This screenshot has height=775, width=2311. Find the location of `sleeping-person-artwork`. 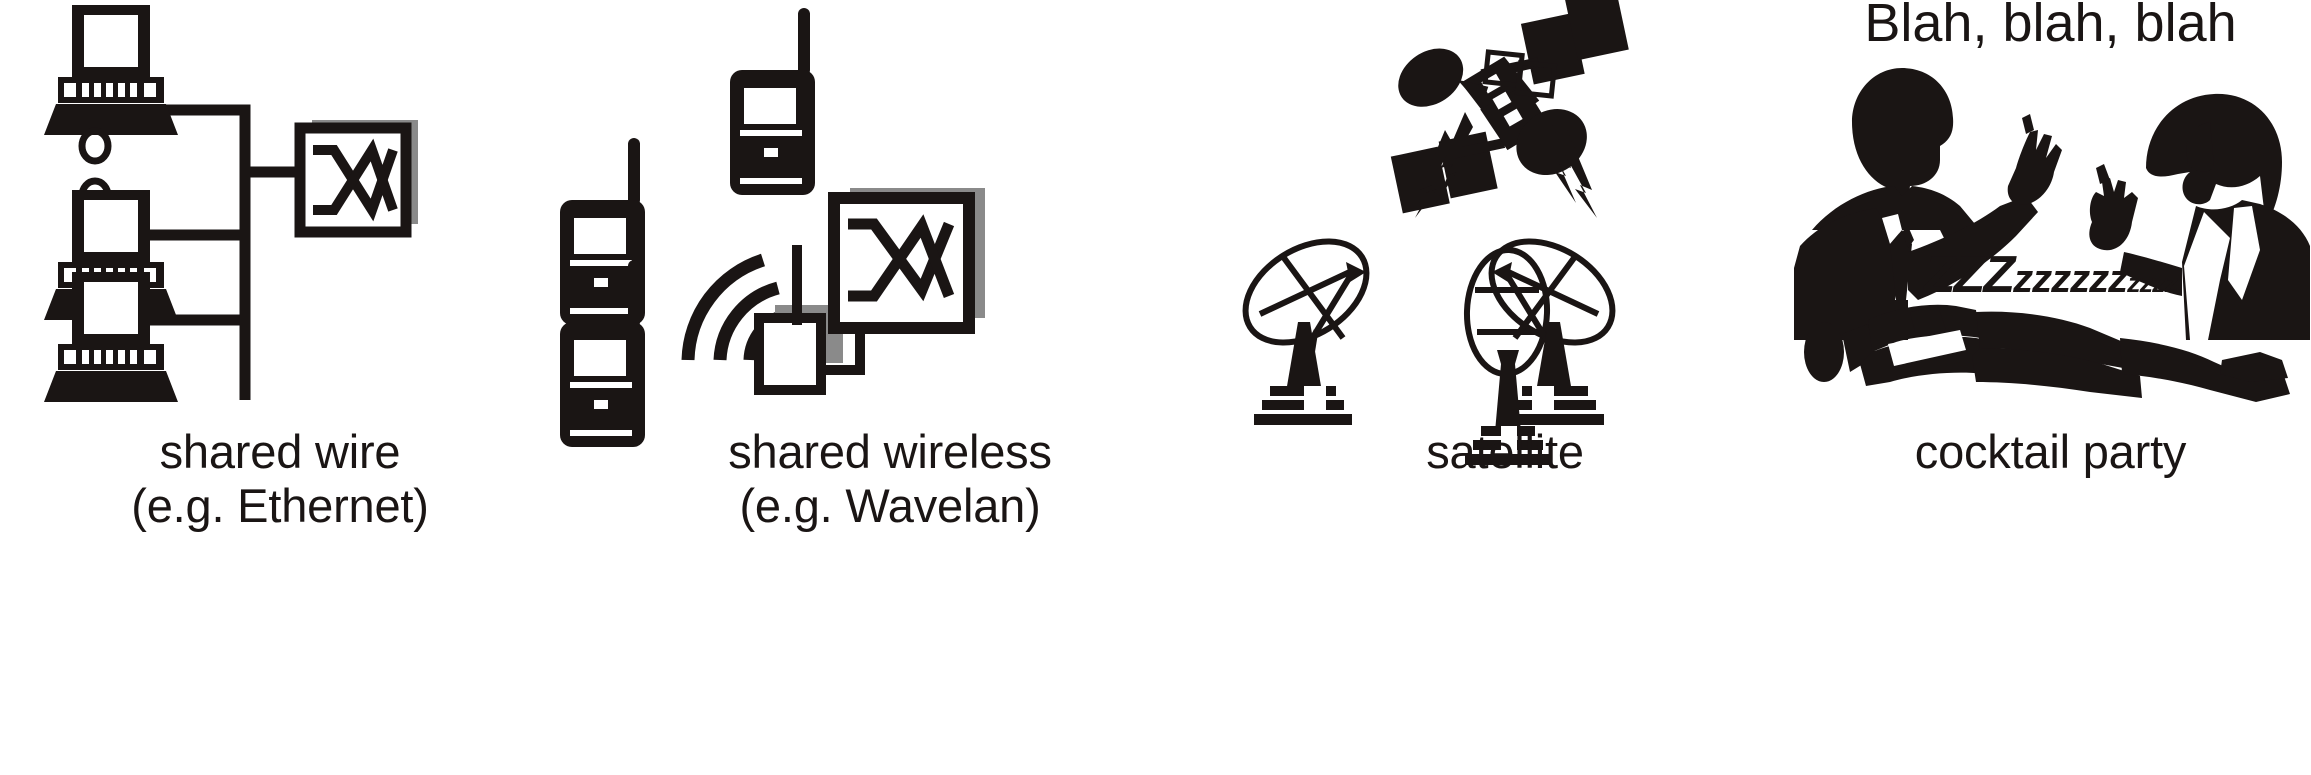

sleeping-person-artwork is located at coordinates (2047, 353).